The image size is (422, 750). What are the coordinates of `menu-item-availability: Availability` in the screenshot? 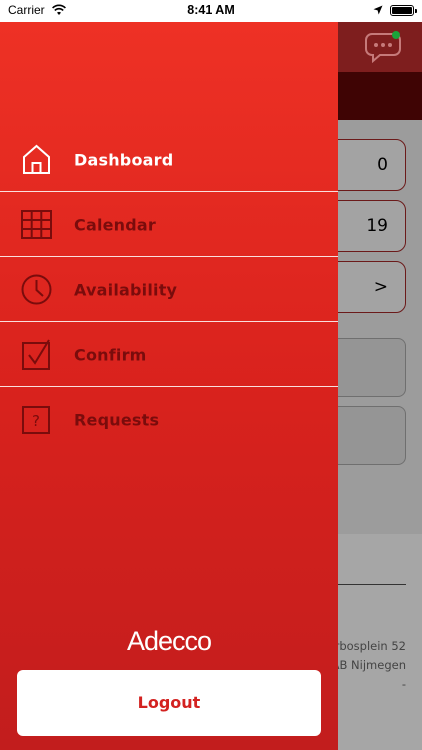 It's located at (169, 289).